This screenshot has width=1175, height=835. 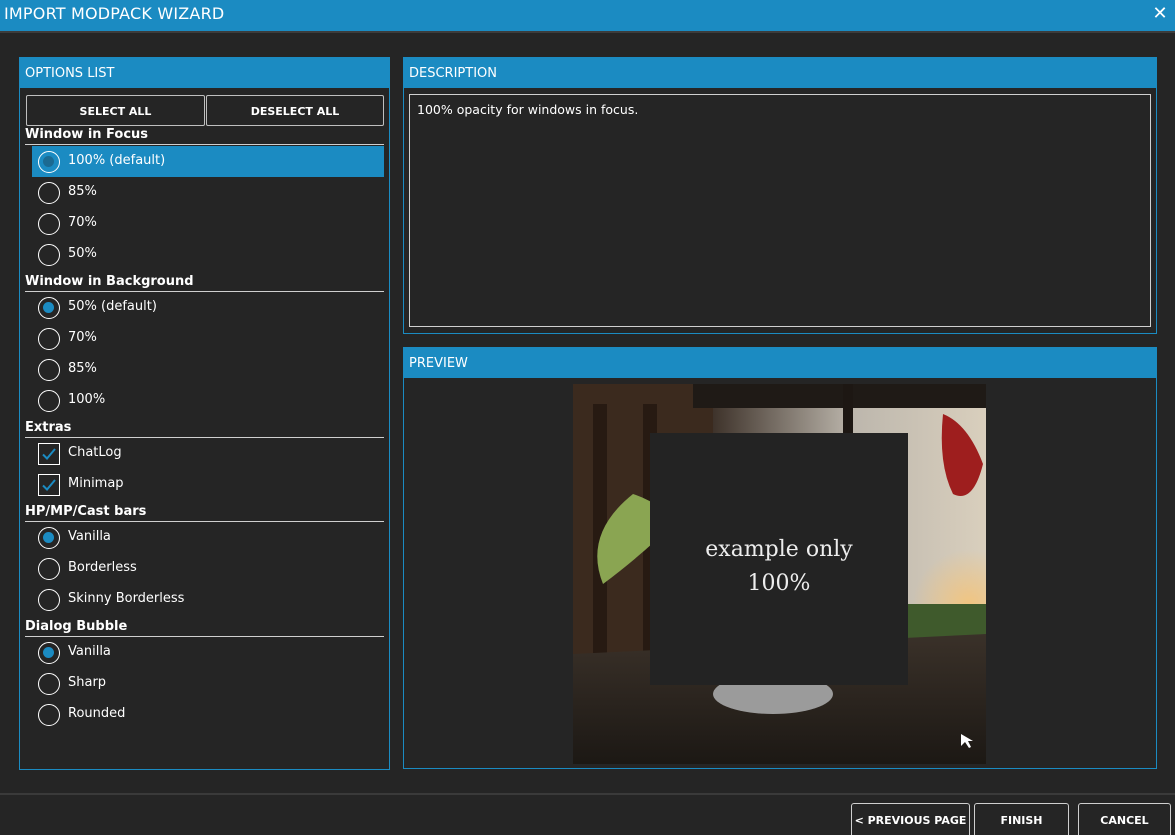 I want to click on footer-divider, so click(x=587, y=794).